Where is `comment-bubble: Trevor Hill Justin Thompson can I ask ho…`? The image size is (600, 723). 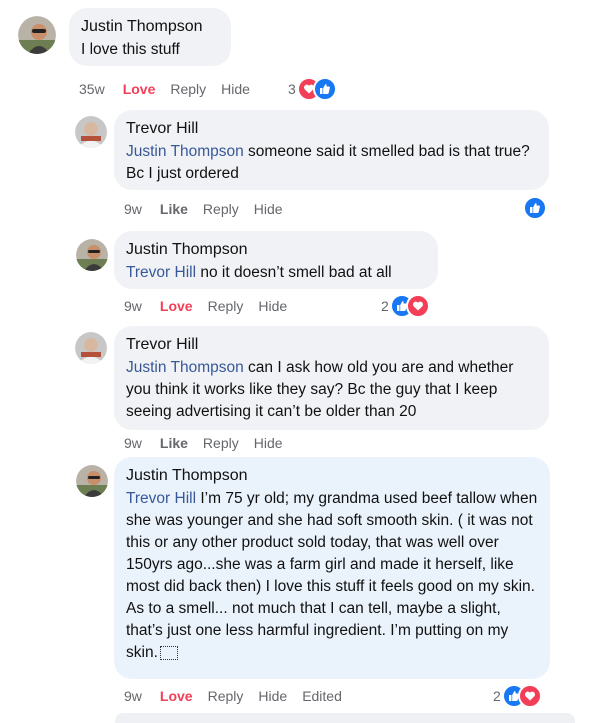 comment-bubble: Trevor Hill Justin Thompson can I ask ho… is located at coordinates (331, 378).